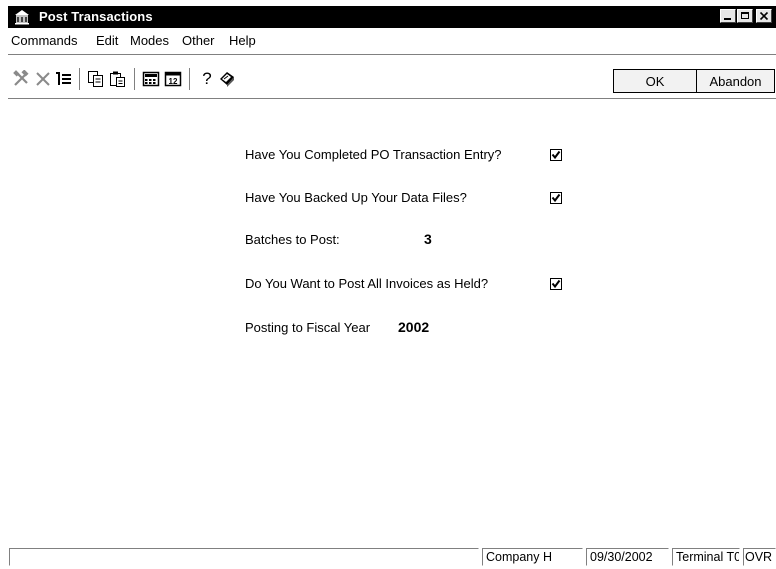 This screenshot has width=776, height=569. I want to click on backed-up-label: Have You Backed Up Your Data Files?, so click(356, 197).